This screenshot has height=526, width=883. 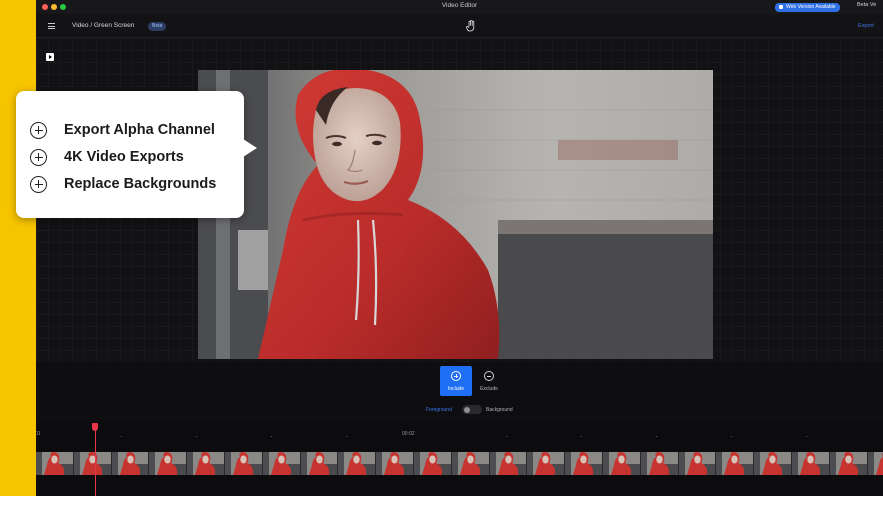 What do you see at coordinates (781, 7) in the screenshot?
I see `lock-icon` at bounding box center [781, 7].